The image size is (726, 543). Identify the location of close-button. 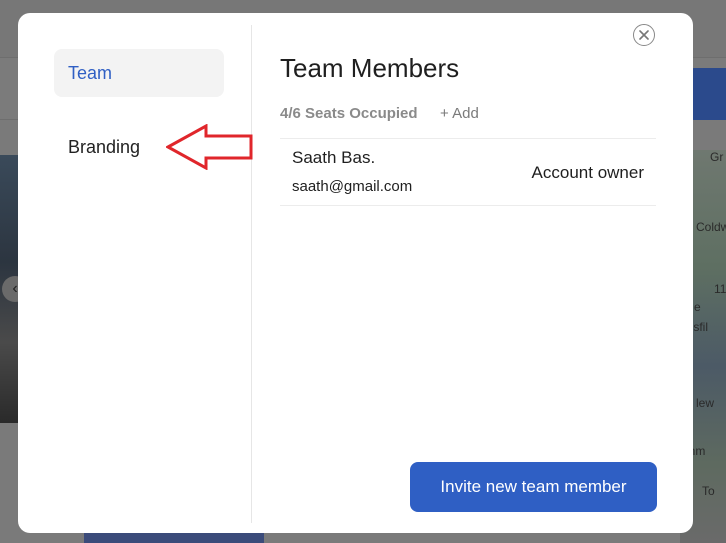
(644, 35).